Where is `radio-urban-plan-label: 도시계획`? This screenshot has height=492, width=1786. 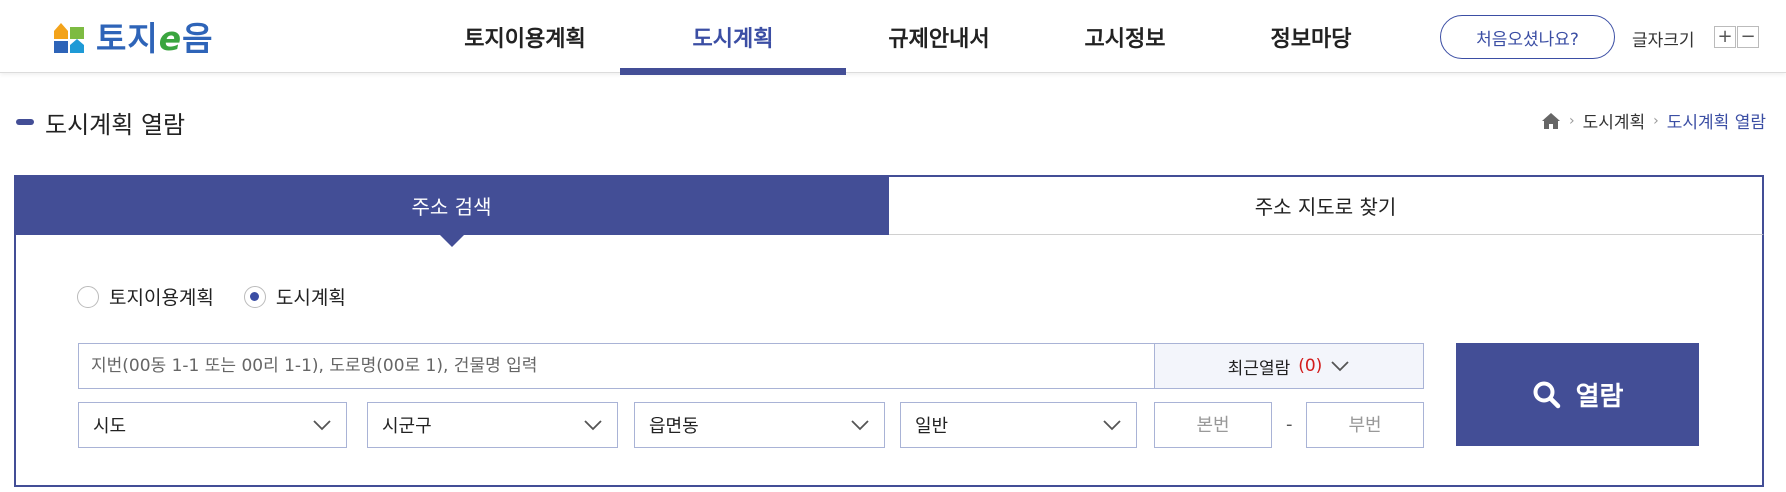
radio-urban-plan-label: 도시계획 is located at coordinates (310, 298).